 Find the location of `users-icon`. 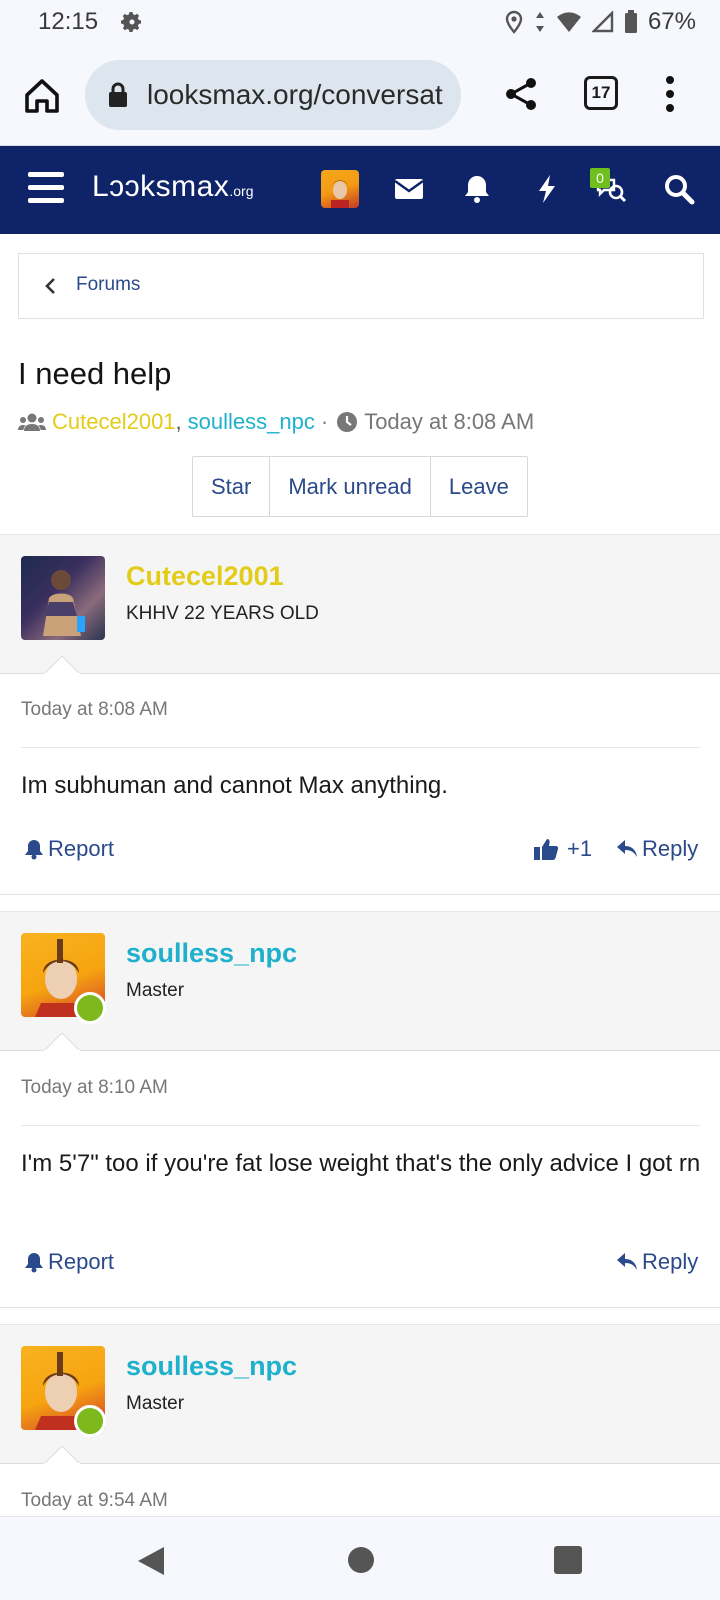

users-icon is located at coordinates (32, 422).